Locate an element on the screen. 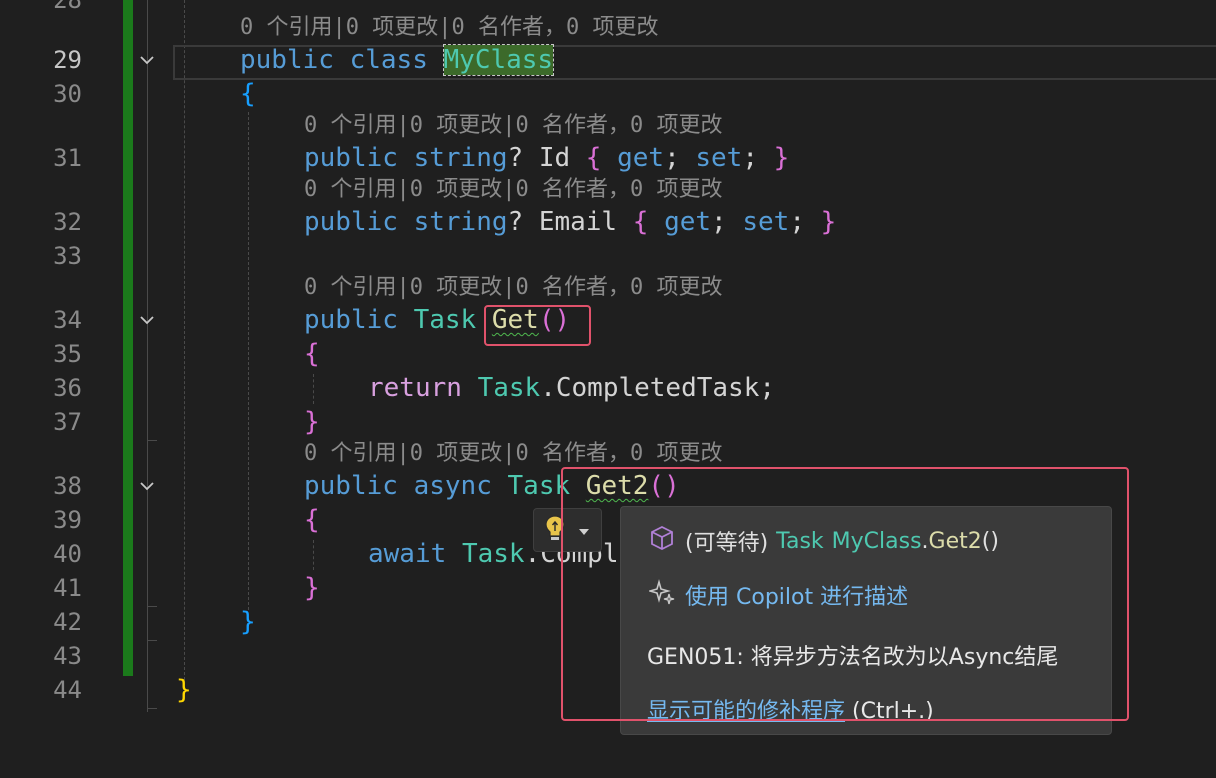 This screenshot has width=1216, height=778. code-line-29: public class MyClass is located at coordinates (397, 60).